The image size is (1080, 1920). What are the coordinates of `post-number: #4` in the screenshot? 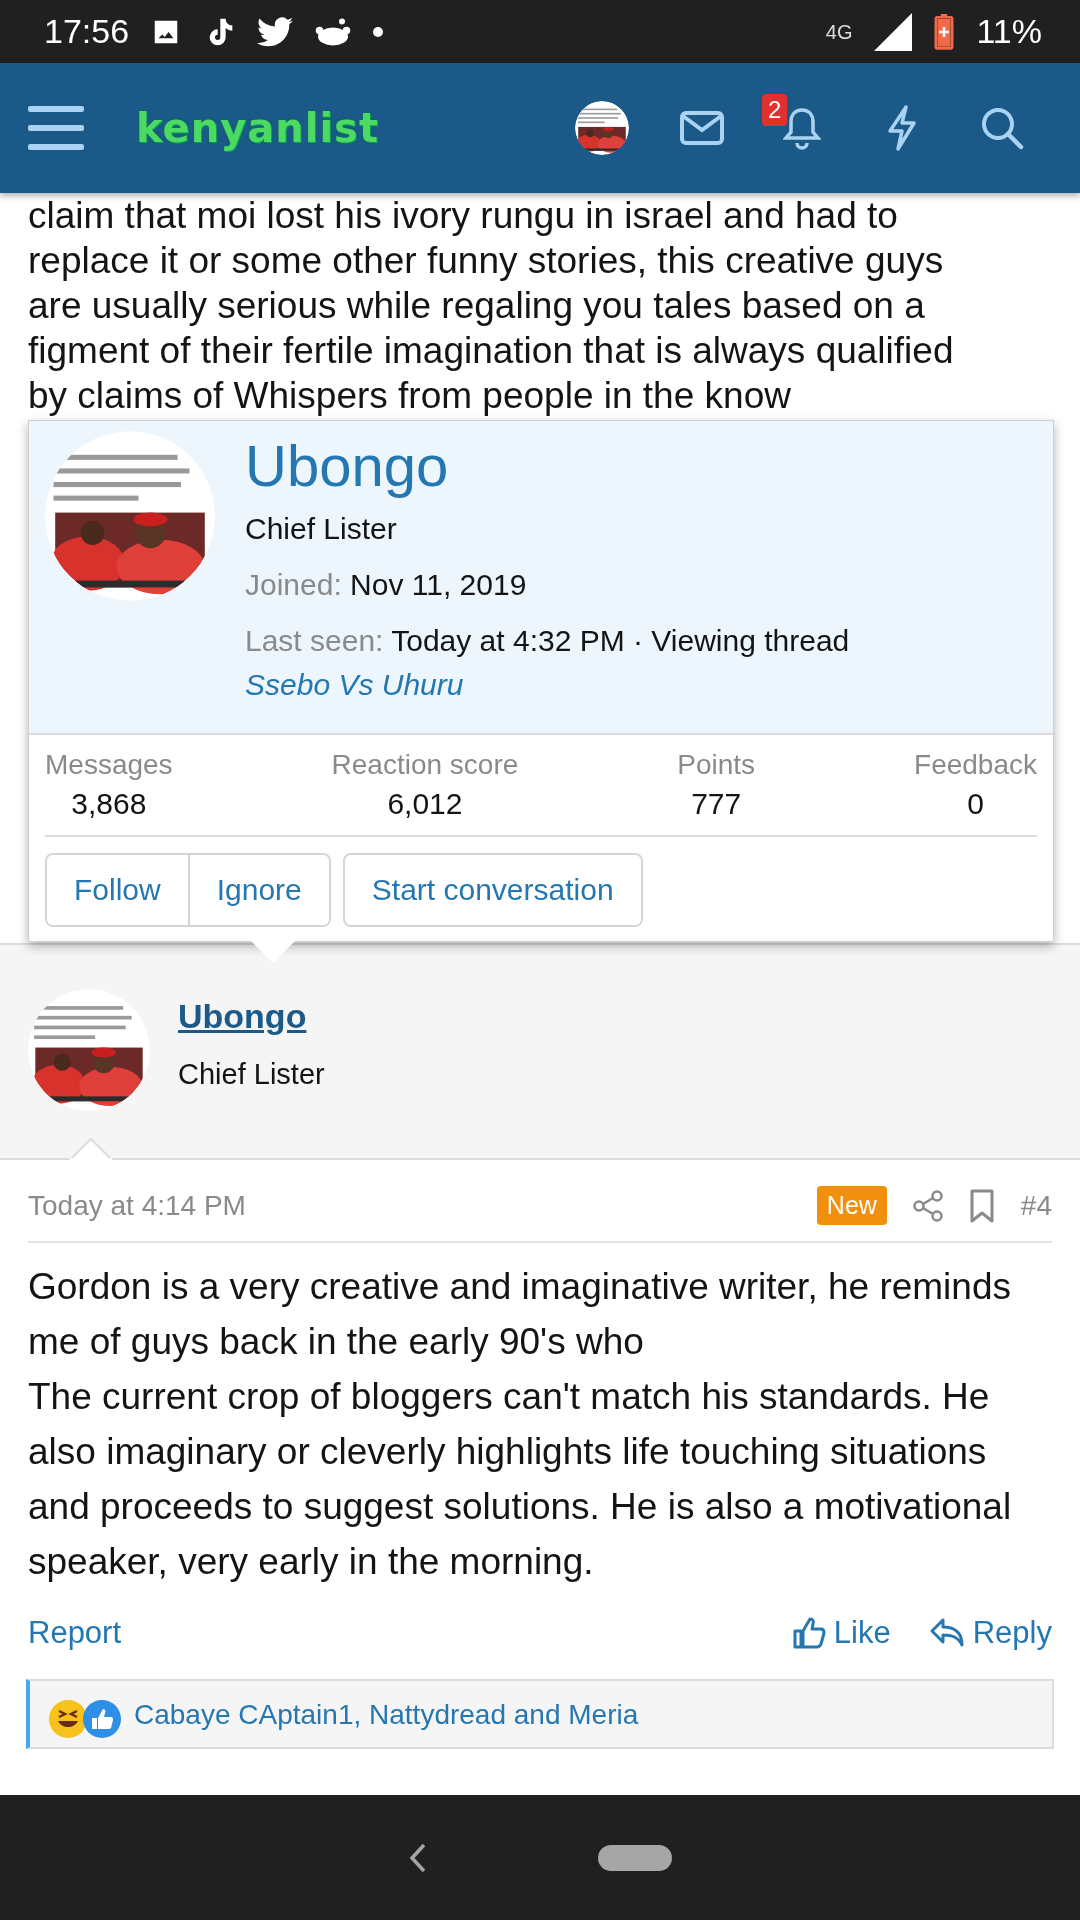 It's located at (1036, 1205).